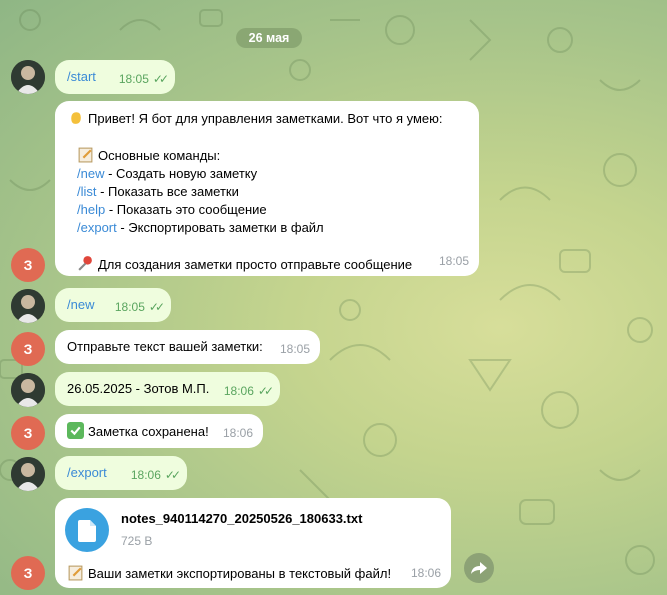 The height and width of the screenshot is (595, 667). Describe the element at coordinates (137, 541) in the screenshot. I see `file-size: 725 B` at that location.